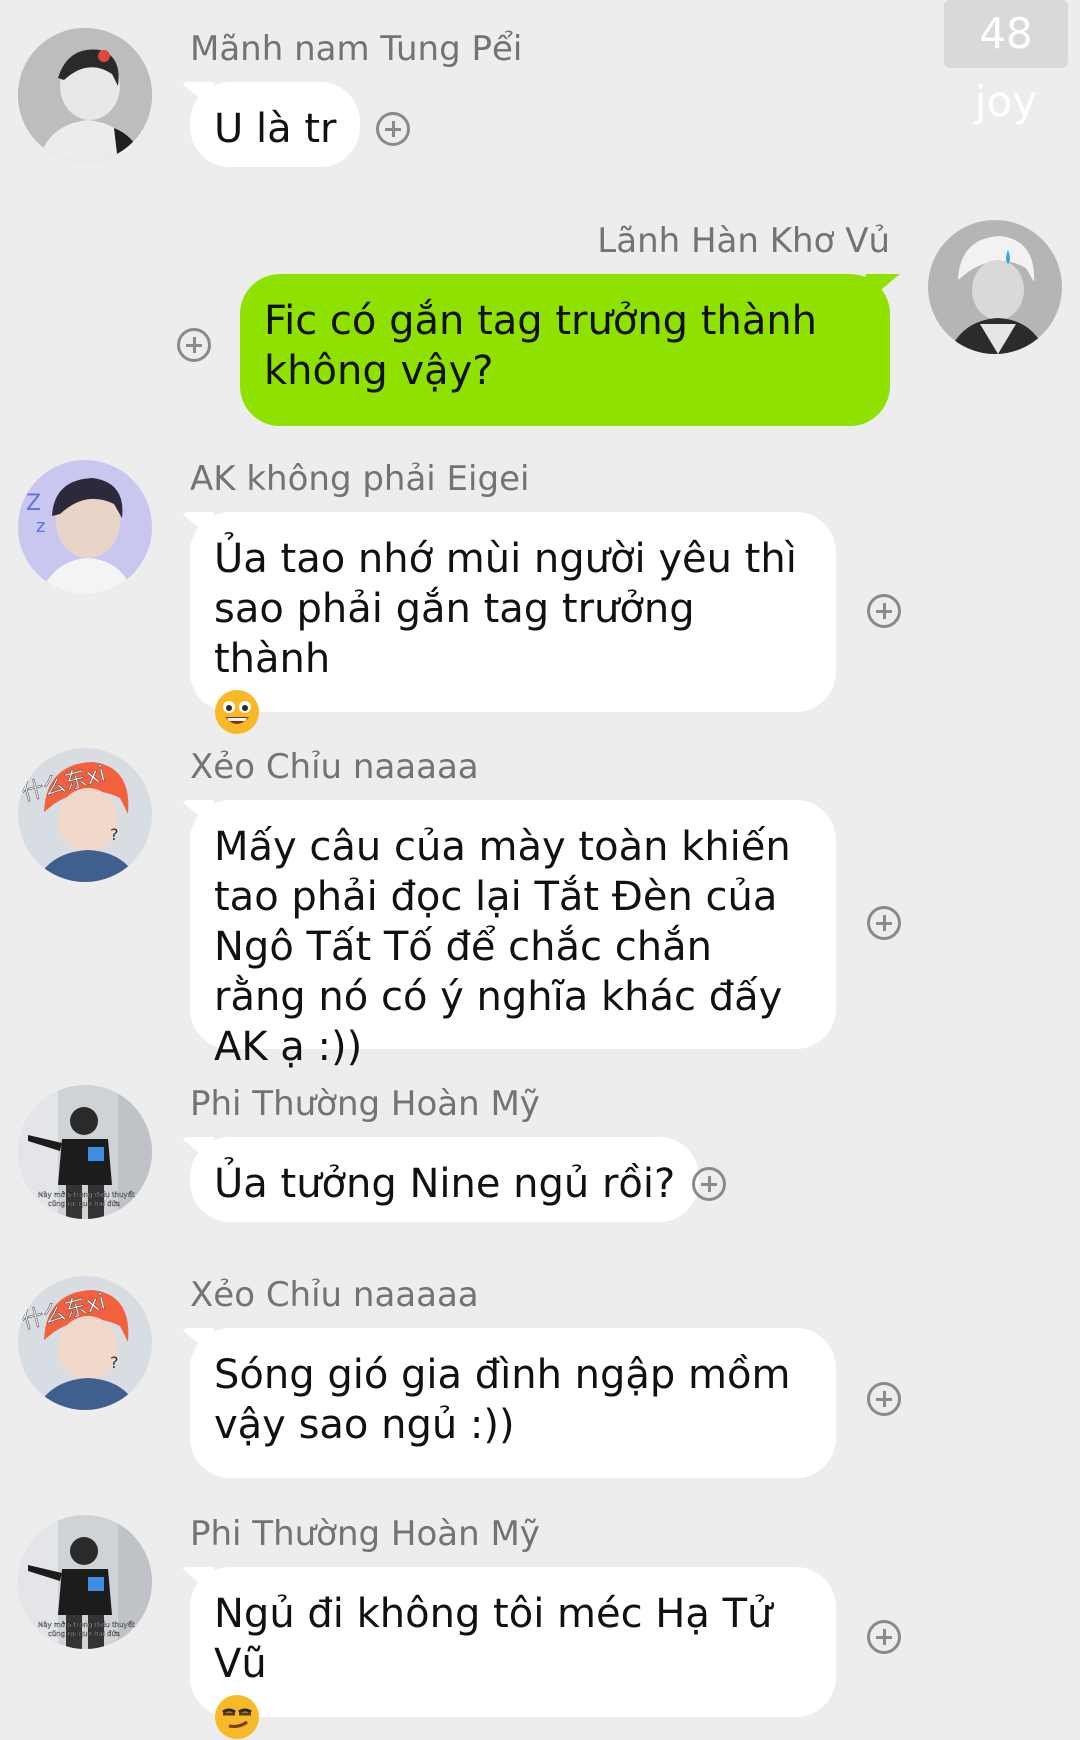 This screenshot has height=1740, width=1080. I want to click on sender-name: Lãnh Hàn Khơ Vủ, so click(743, 241).